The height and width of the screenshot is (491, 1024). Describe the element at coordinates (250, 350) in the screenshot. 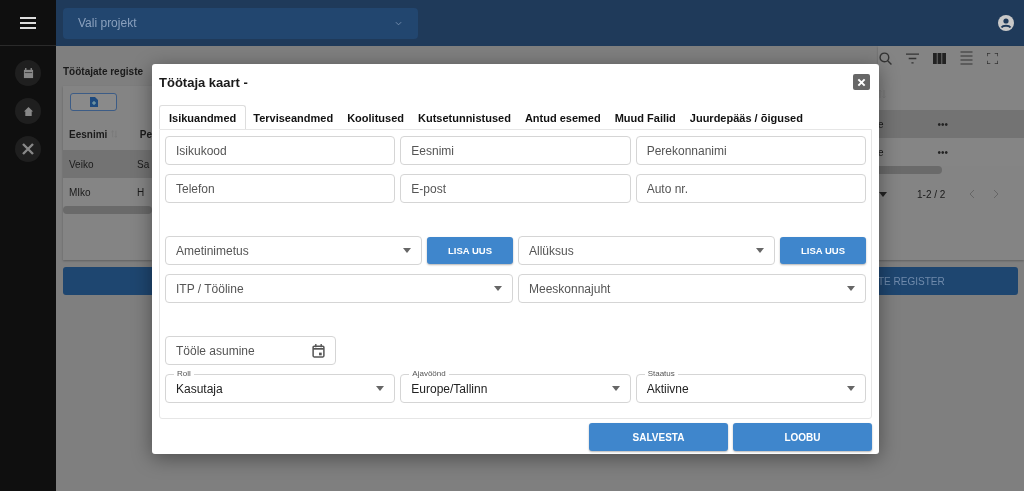

I see `date-field: Tööle asumine` at that location.